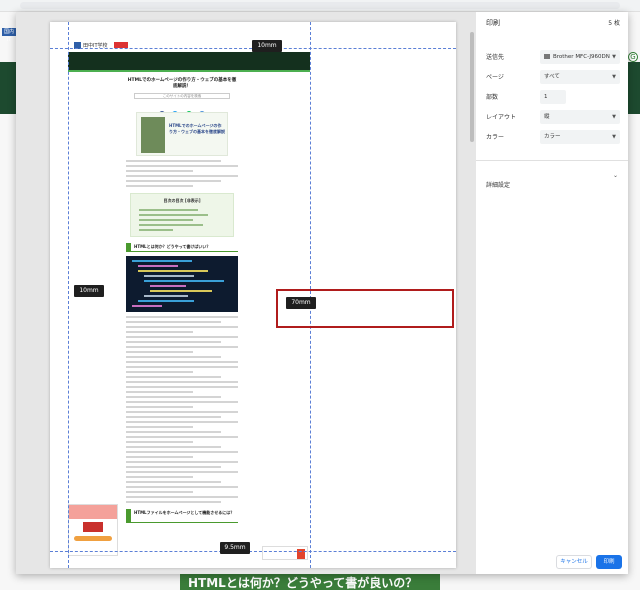  Describe the element at coordinates (182, 516) in the screenshot. I see `preview-section-heading-2: HTMLファイルをホームページとして機能させるには？` at that location.